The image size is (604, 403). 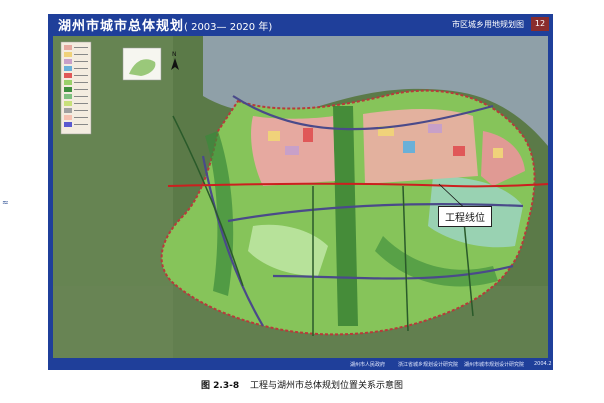 I want to click on sheet-number: 12, so click(x=540, y=24).